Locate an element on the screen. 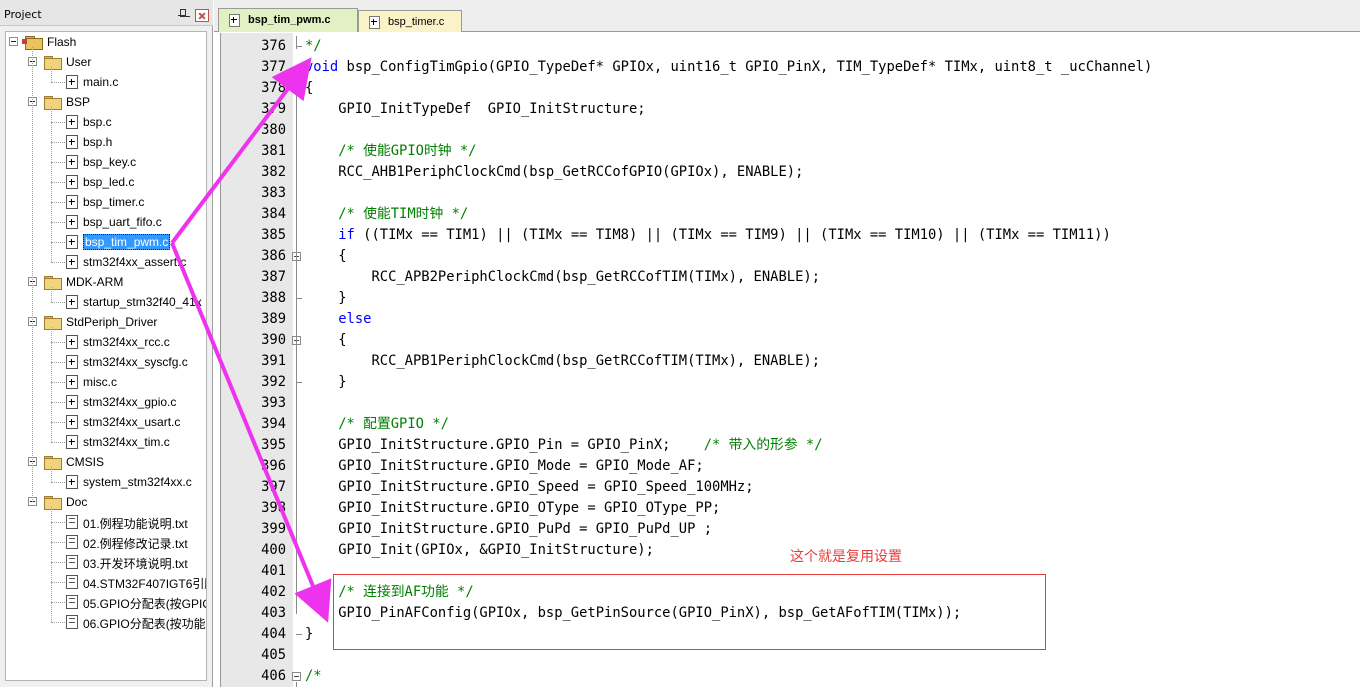 The image size is (1360, 687). tree-file-item: main.c is located at coordinates (106, 82).